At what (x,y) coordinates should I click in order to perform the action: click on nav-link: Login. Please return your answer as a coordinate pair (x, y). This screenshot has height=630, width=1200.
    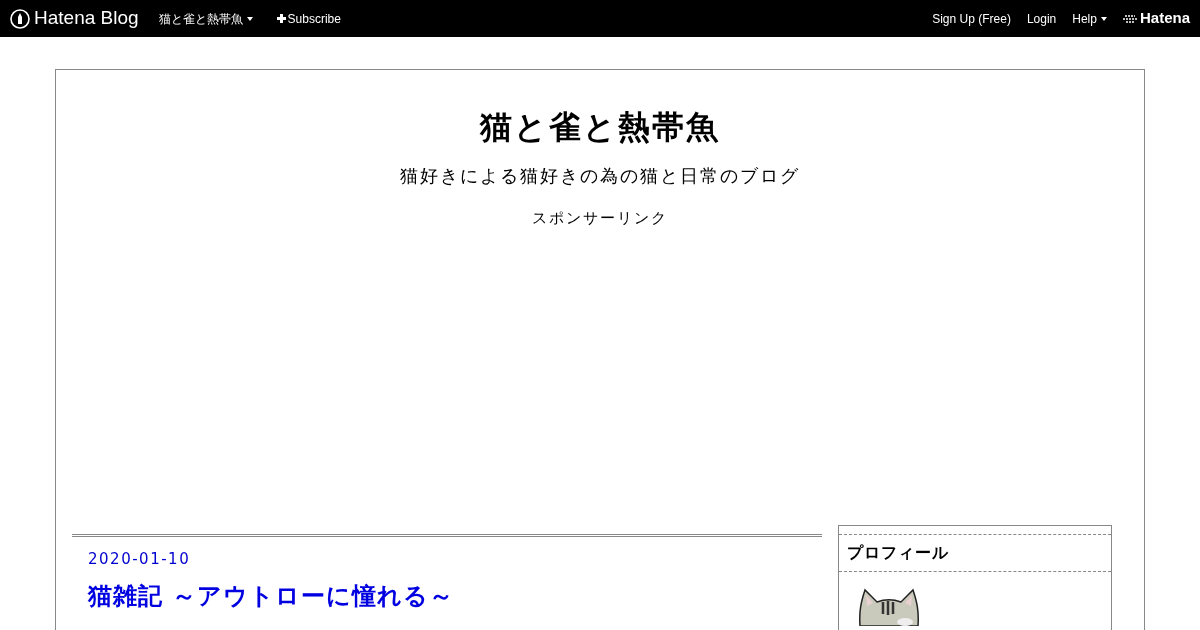
    Looking at the image, I should click on (1041, 18).